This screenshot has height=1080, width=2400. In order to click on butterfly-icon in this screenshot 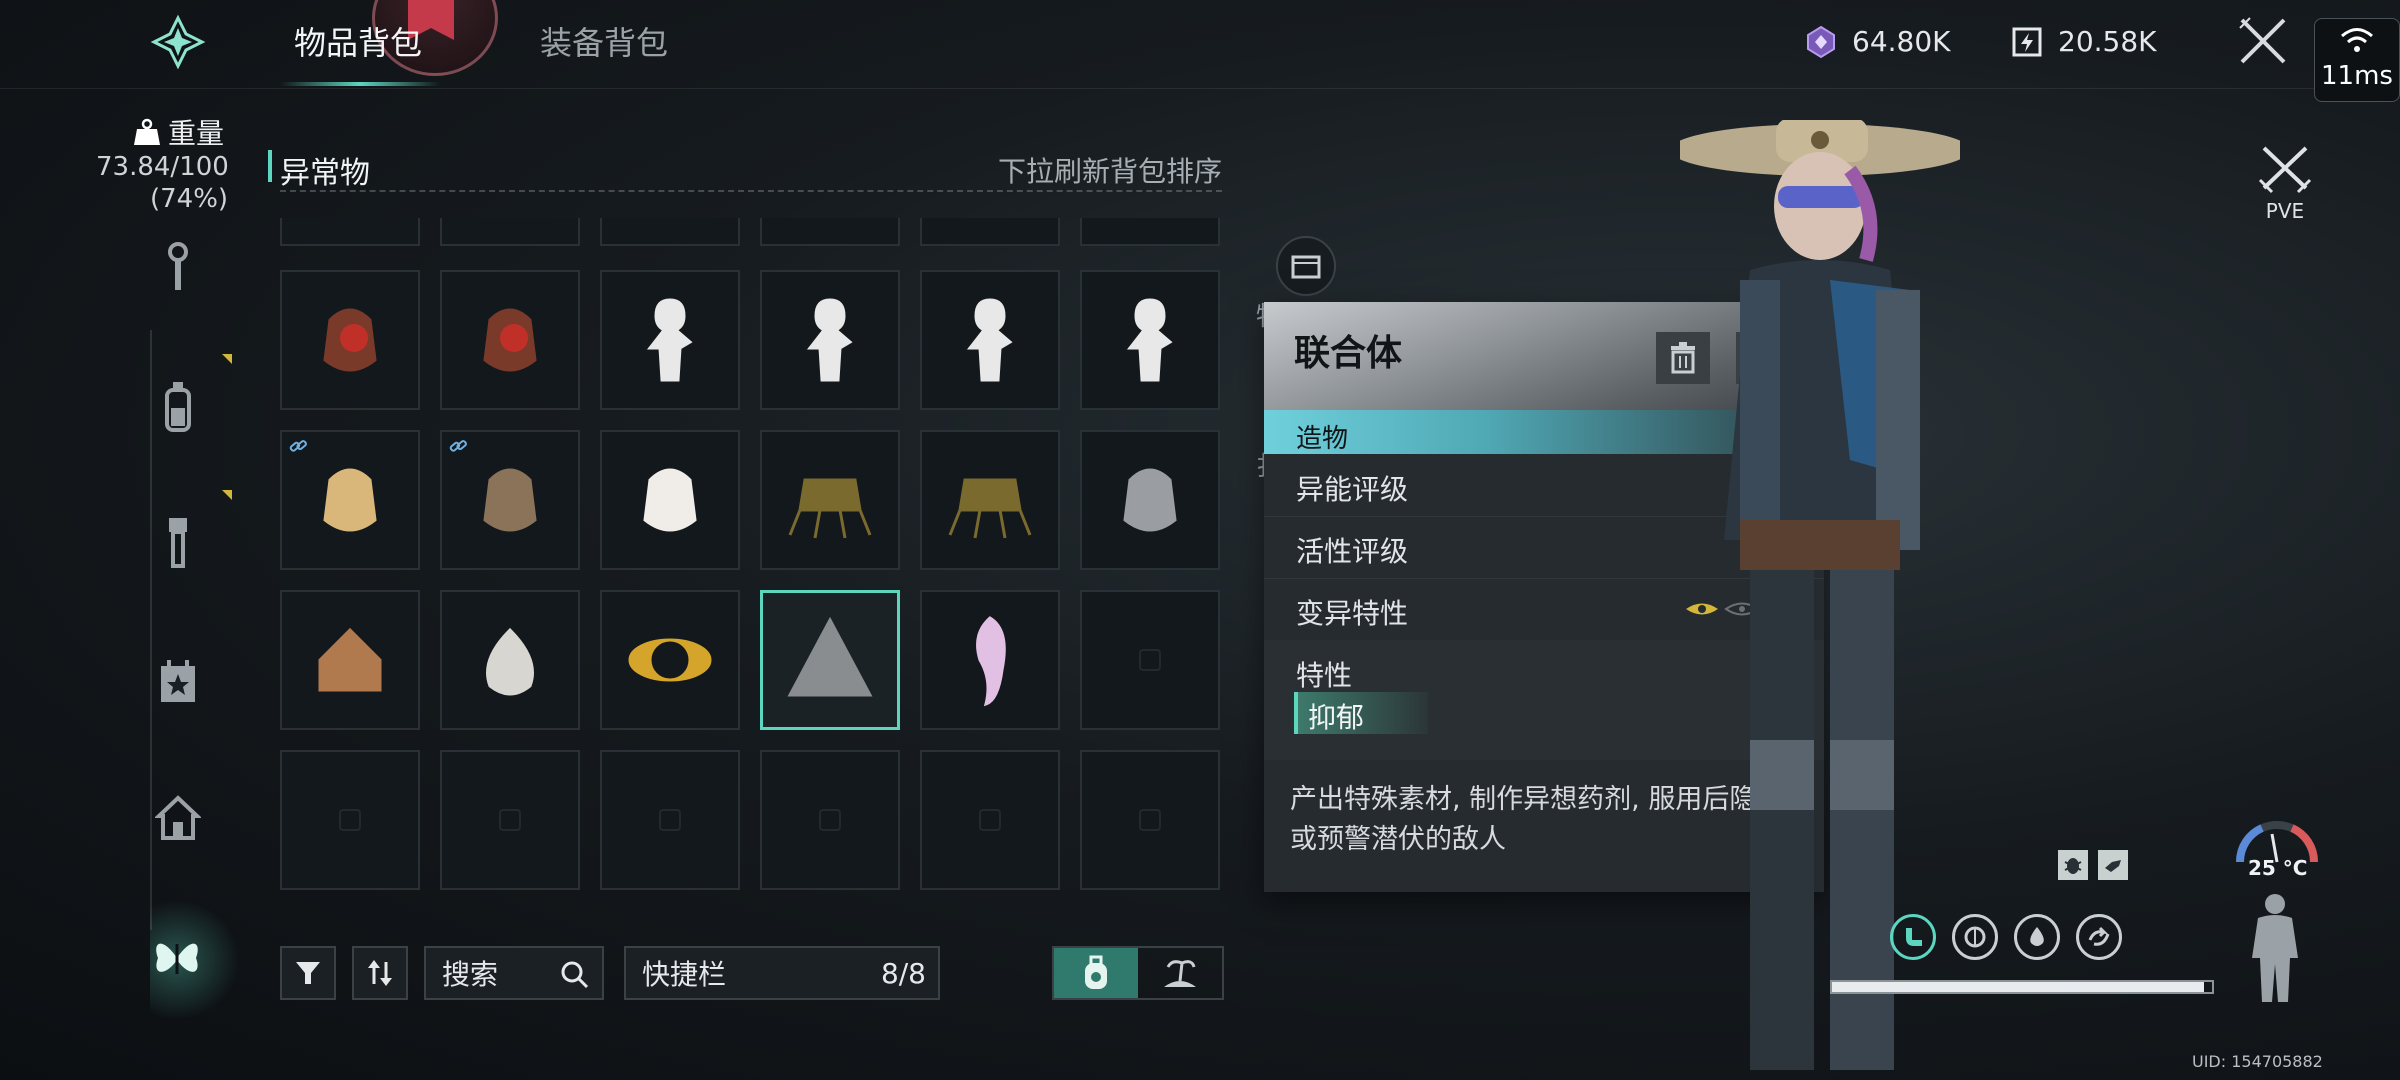, I will do `click(177, 958)`.